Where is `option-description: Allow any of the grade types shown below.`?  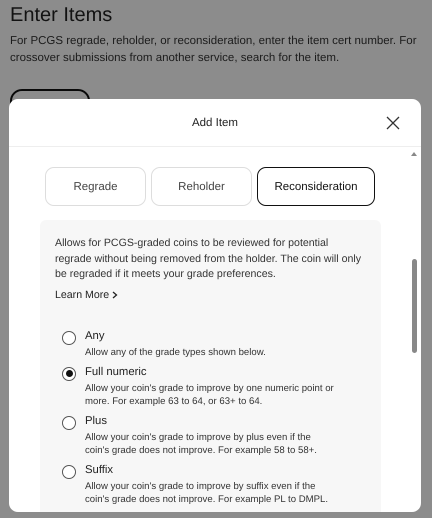
option-description: Allow any of the grade types shown below. is located at coordinates (176, 352).